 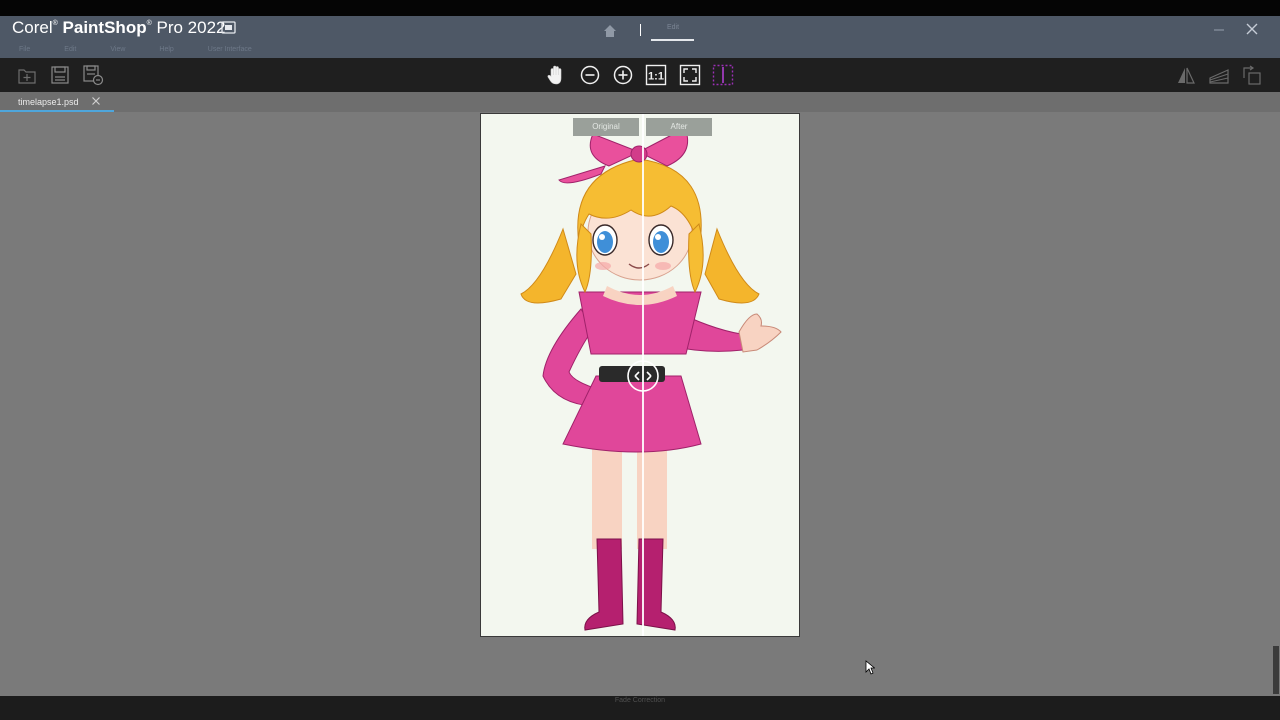 I want to click on status-text: Fade Correction, so click(x=640, y=700).